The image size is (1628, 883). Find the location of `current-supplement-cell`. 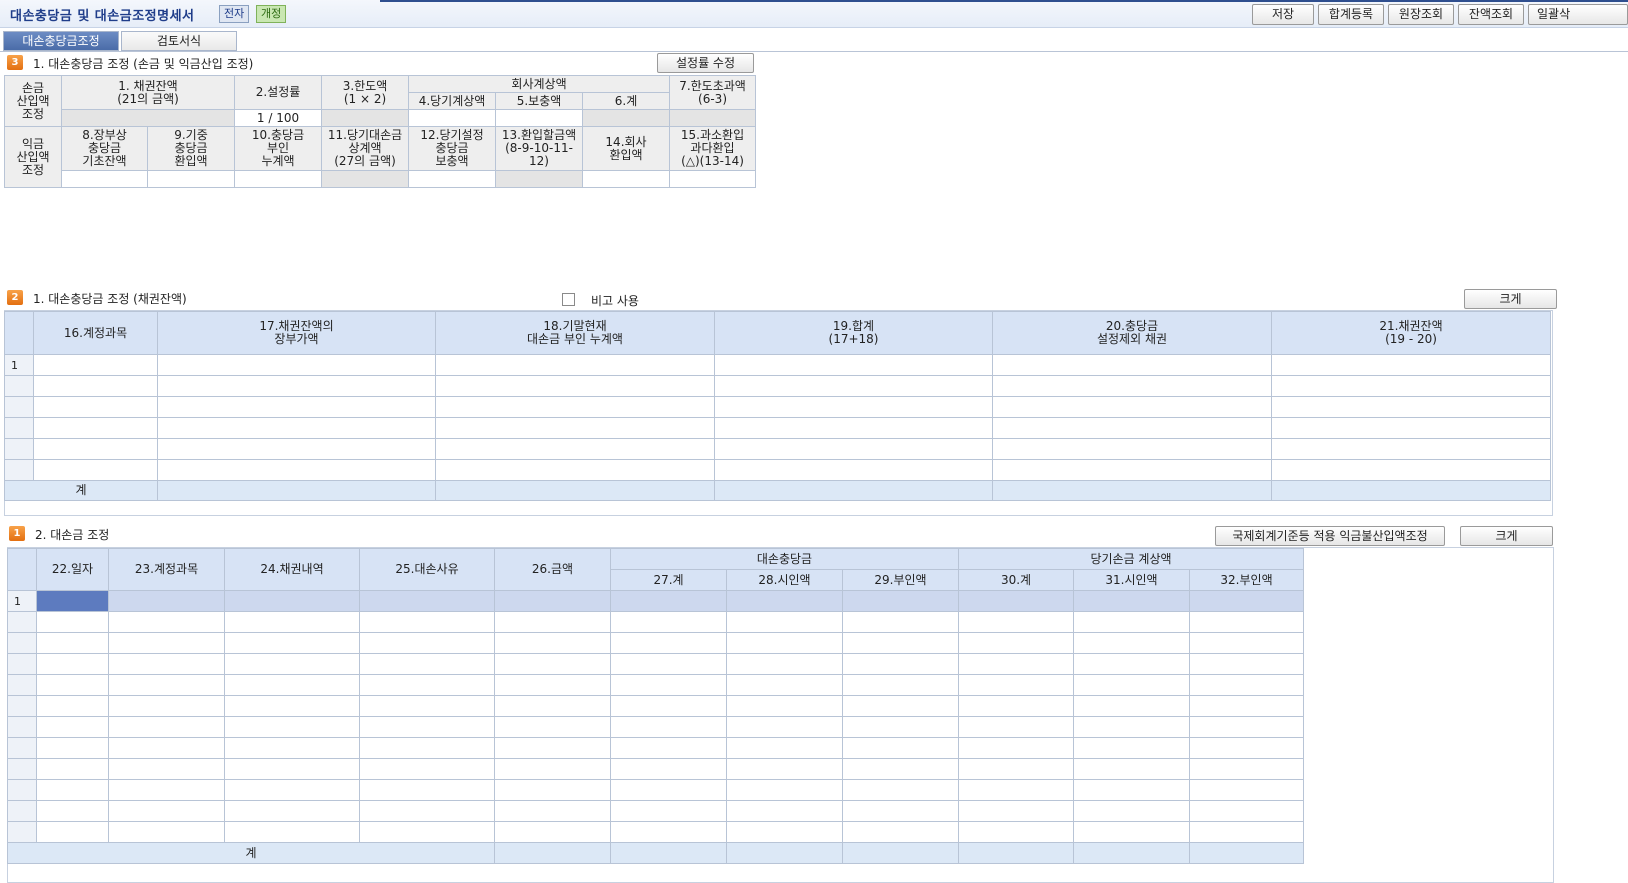

current-supplement-cell is located at coordinates (452, 179).